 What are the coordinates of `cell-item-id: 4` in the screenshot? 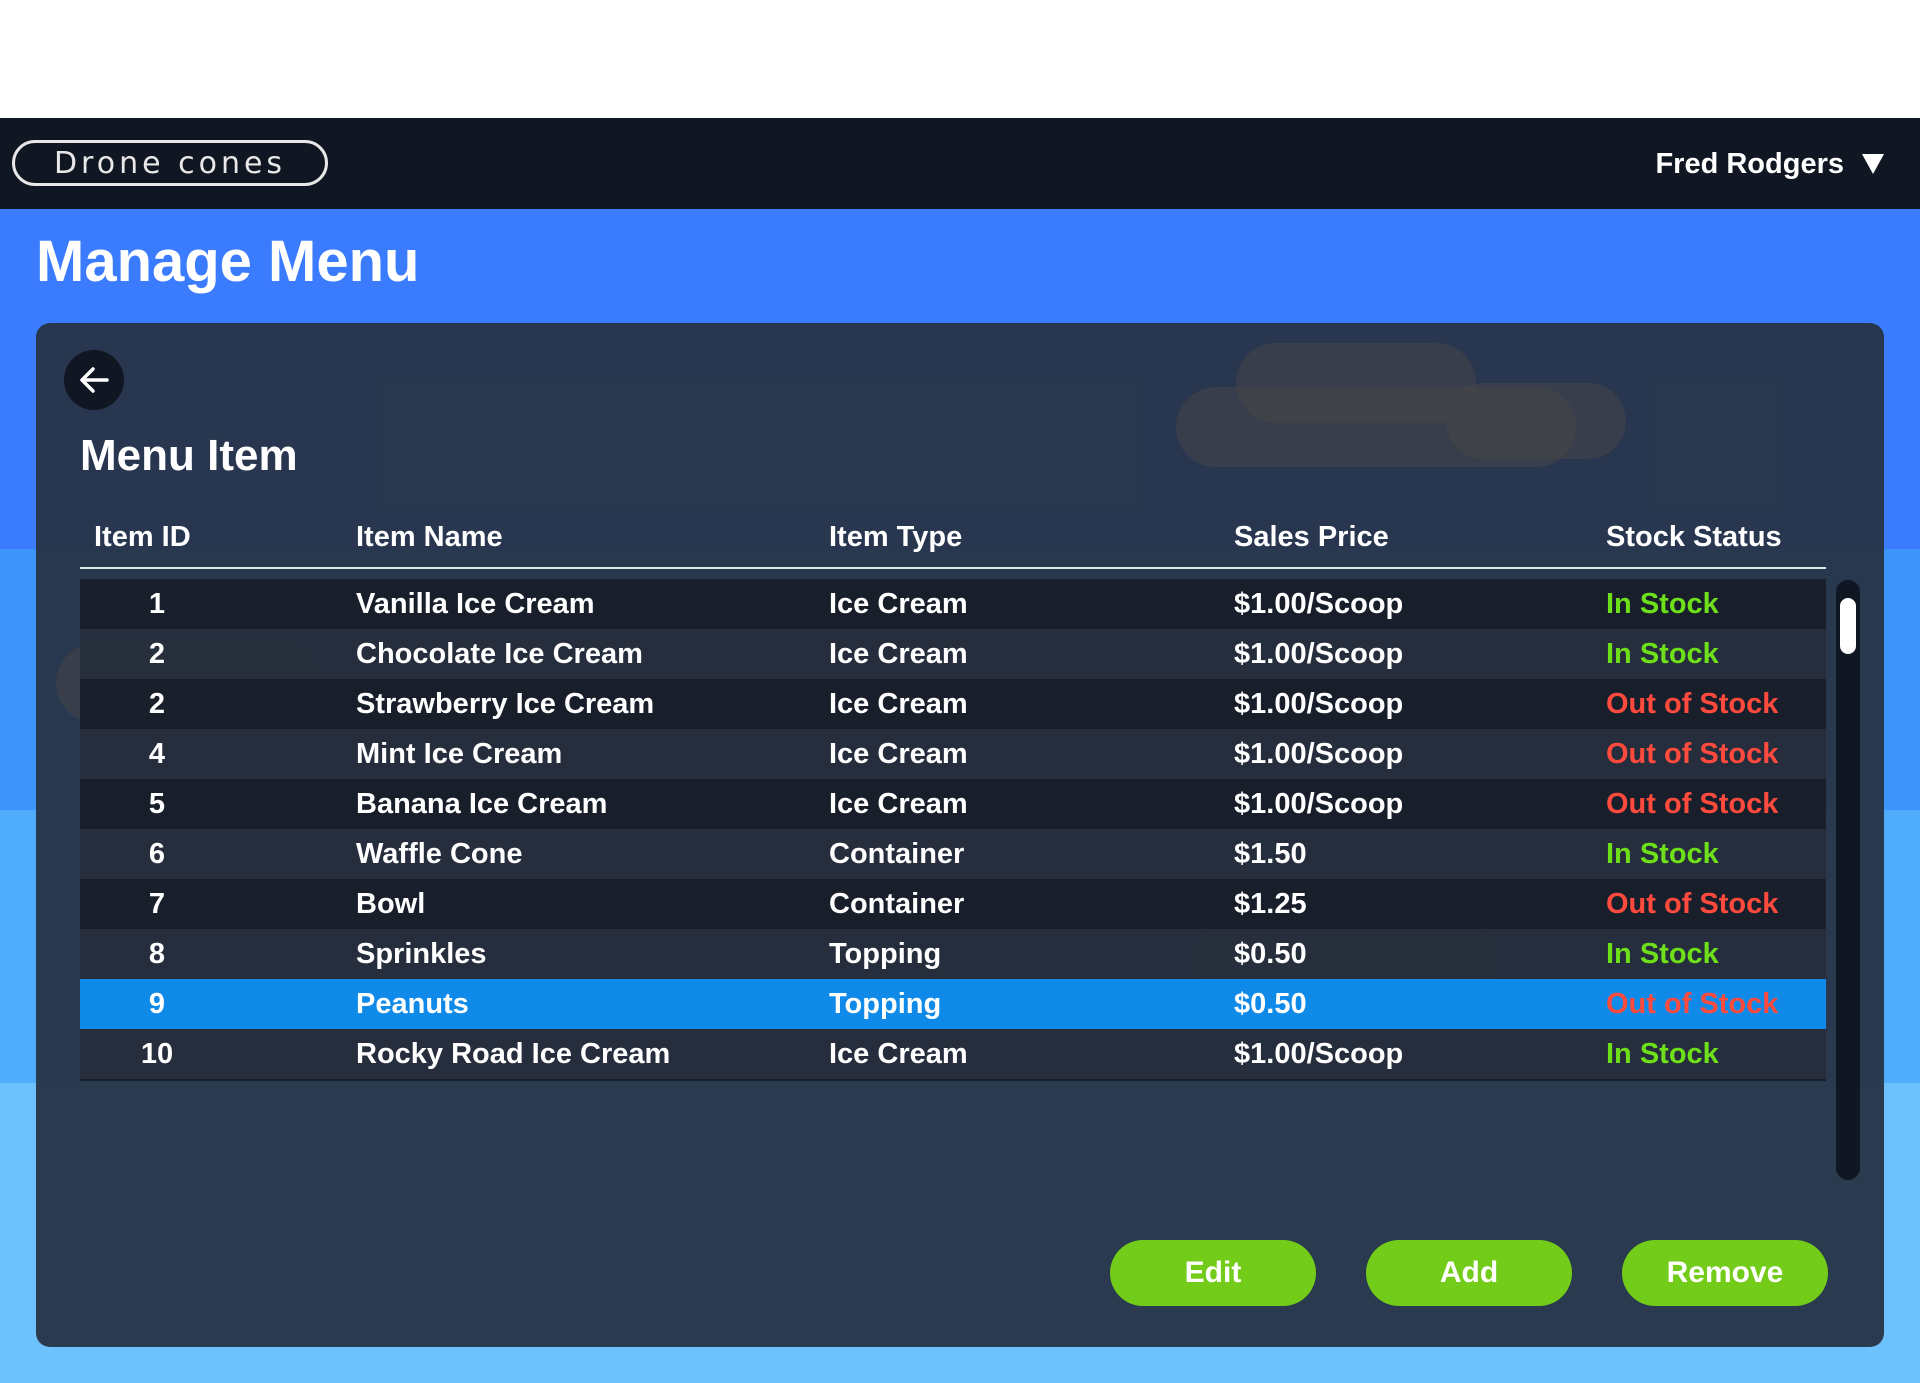 It's located at (157, 754).